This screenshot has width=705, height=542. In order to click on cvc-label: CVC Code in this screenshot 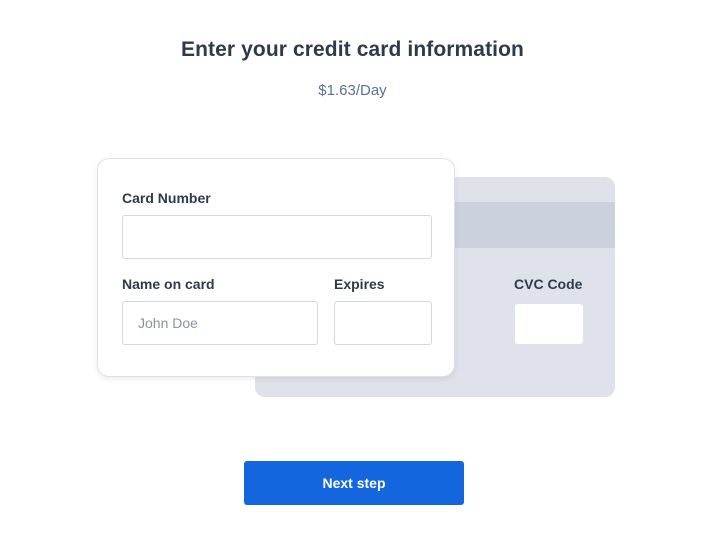, I will do `click(548, 284)`.